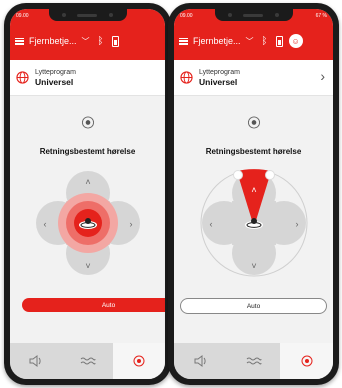  I want to click on beam-handle-right, so click(269, 175).